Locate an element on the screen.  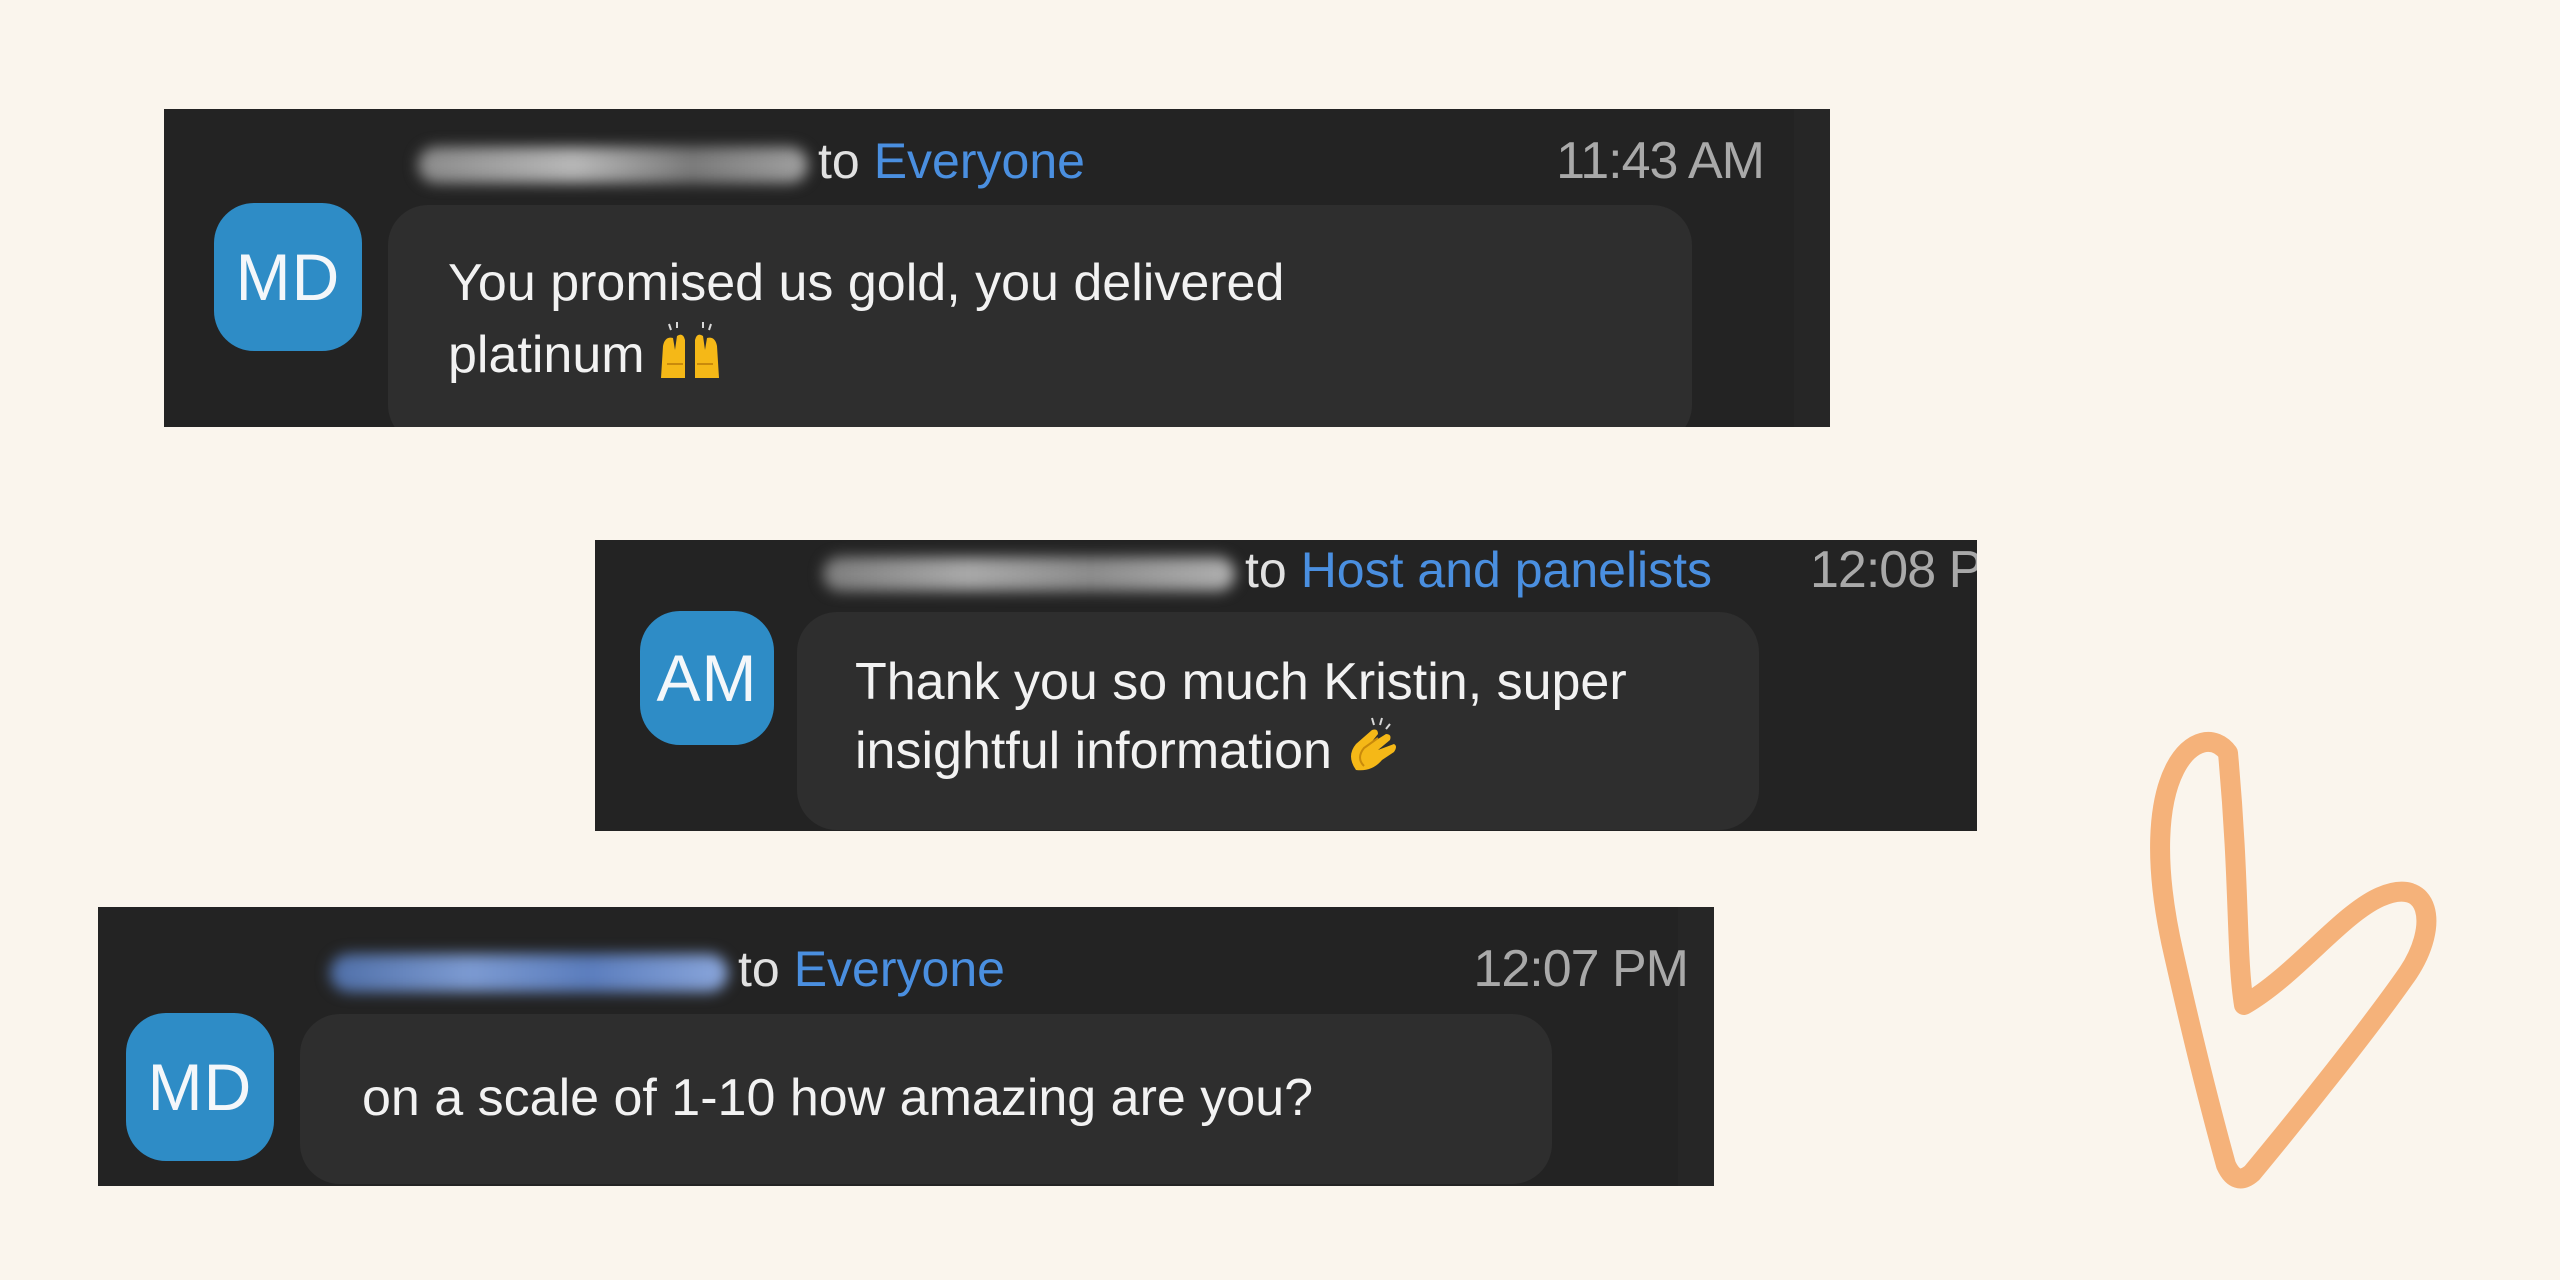
message-bubble: on a scale of 1-10 how amazing are you? is located at coordinates (926, 1099).